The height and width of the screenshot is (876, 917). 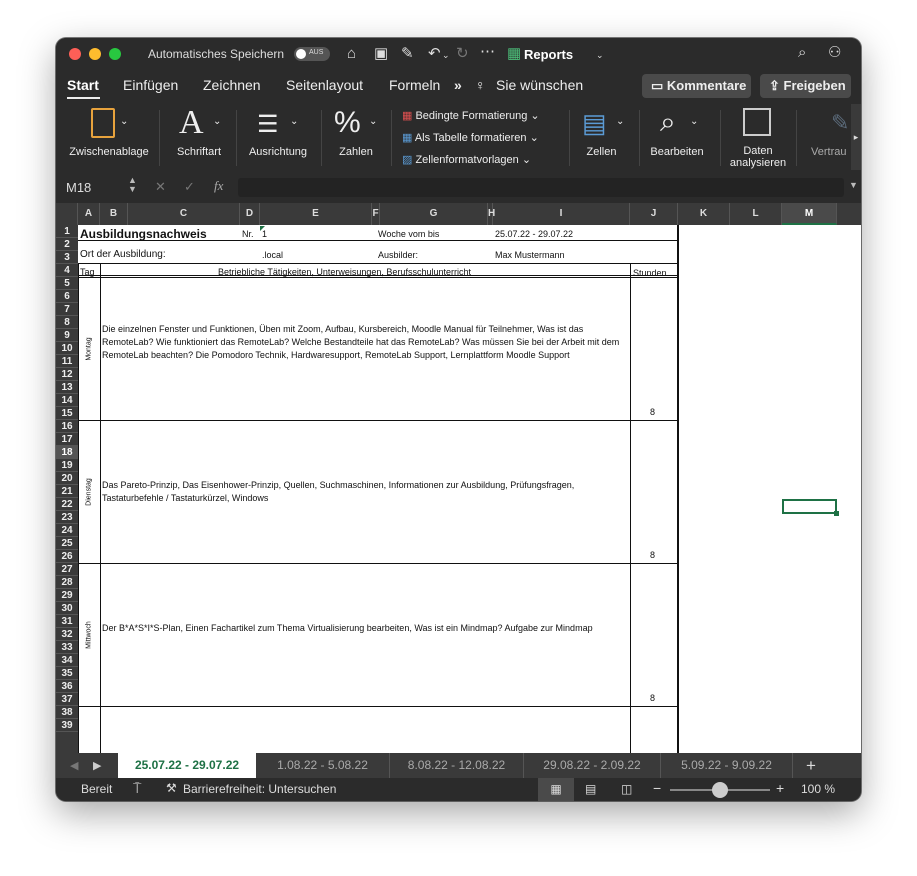 I want to click on cells-icon: ▤, so click(x=594, y=123).